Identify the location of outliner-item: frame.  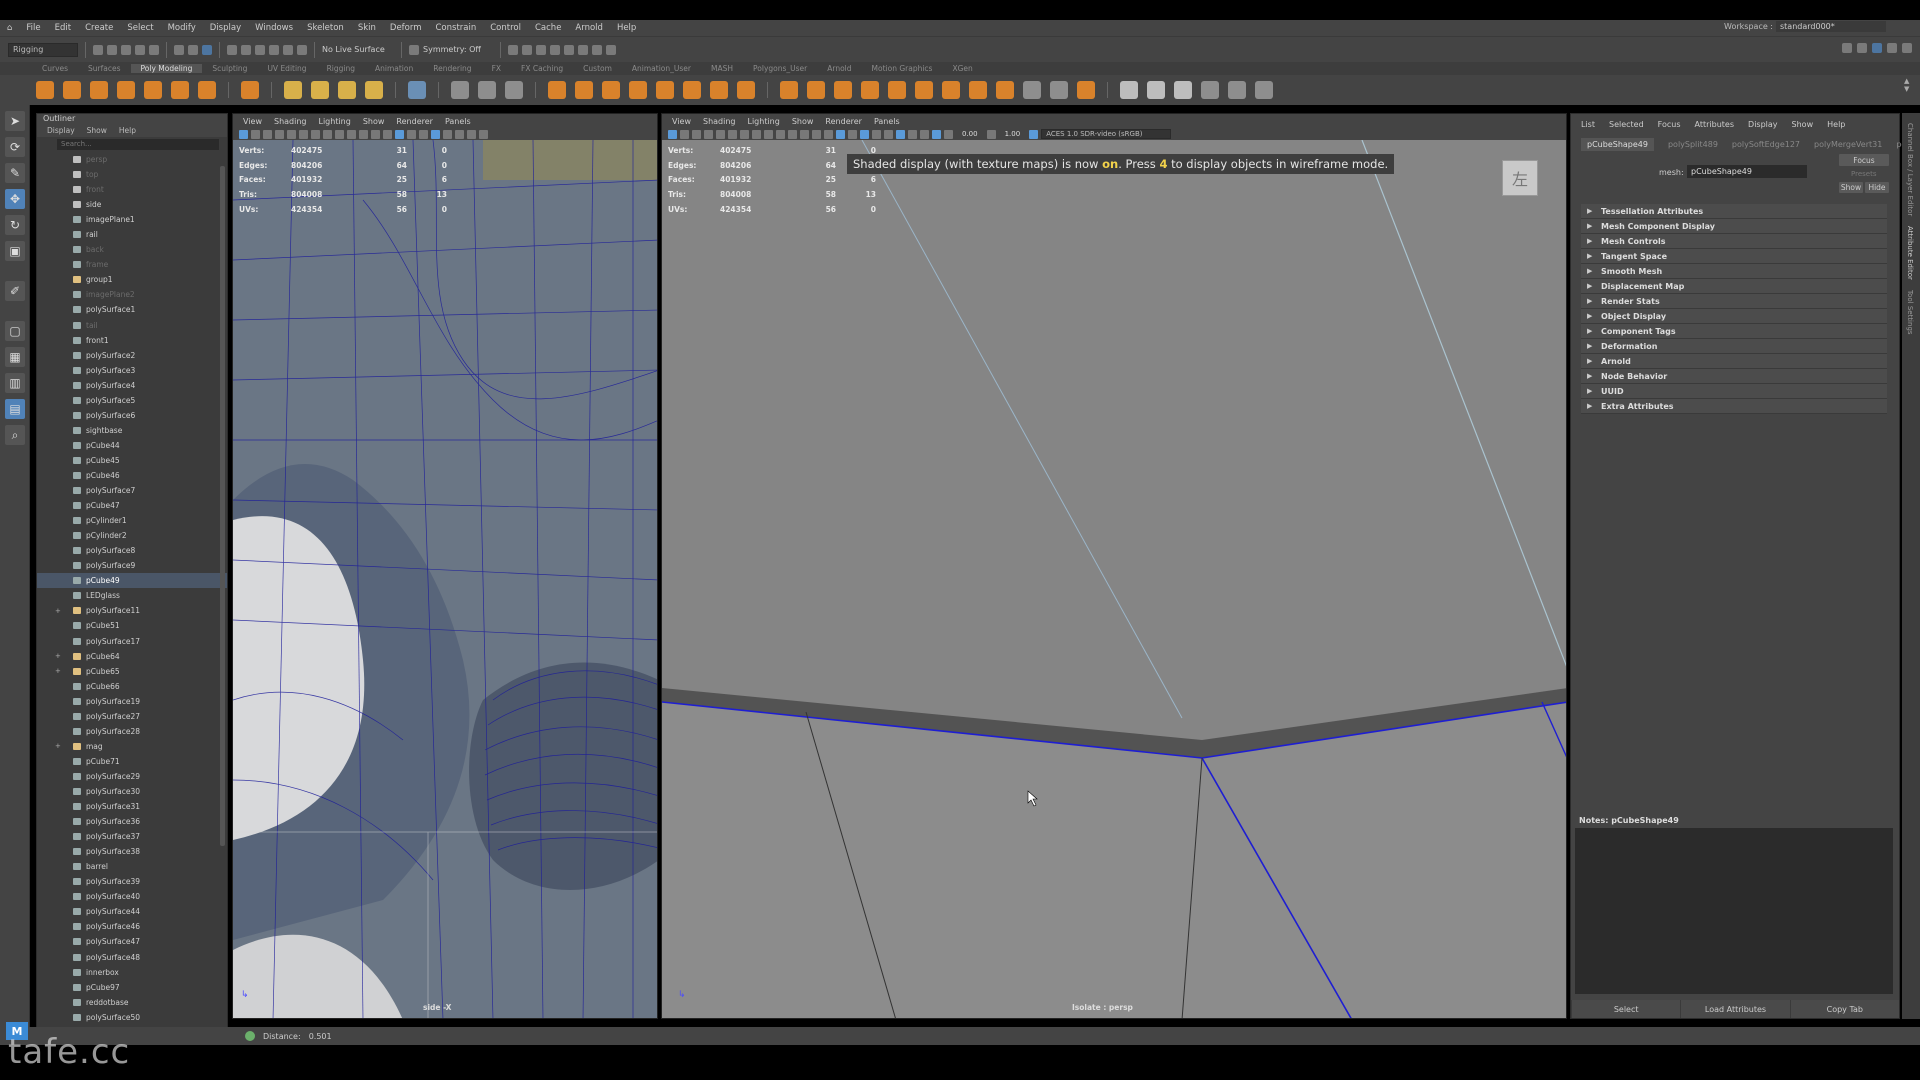
(132, 264).